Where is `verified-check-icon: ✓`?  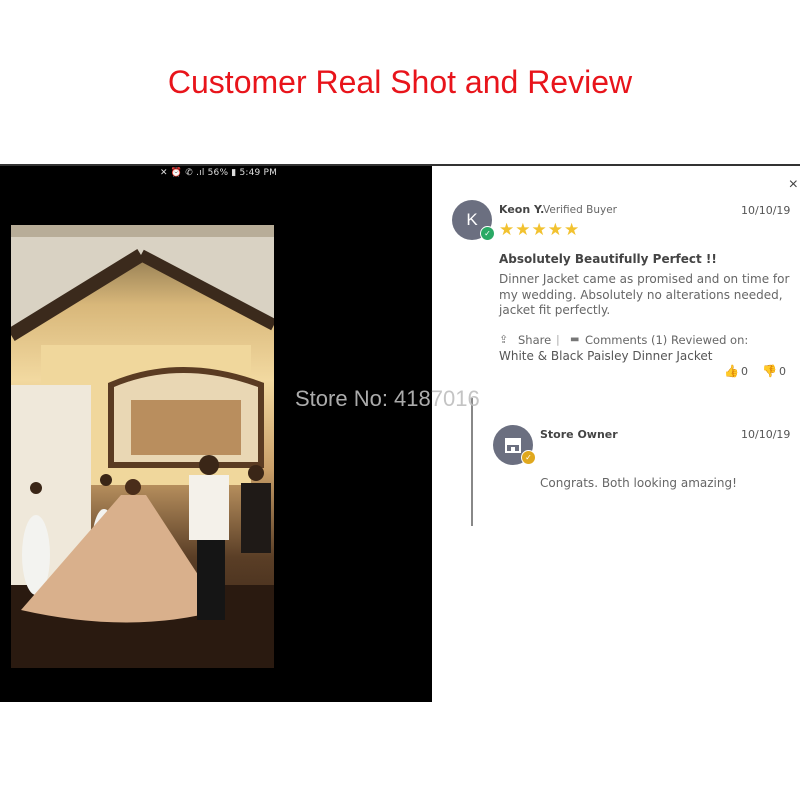 verified-check-icon: ✓ is located at coordinates (487, 233).